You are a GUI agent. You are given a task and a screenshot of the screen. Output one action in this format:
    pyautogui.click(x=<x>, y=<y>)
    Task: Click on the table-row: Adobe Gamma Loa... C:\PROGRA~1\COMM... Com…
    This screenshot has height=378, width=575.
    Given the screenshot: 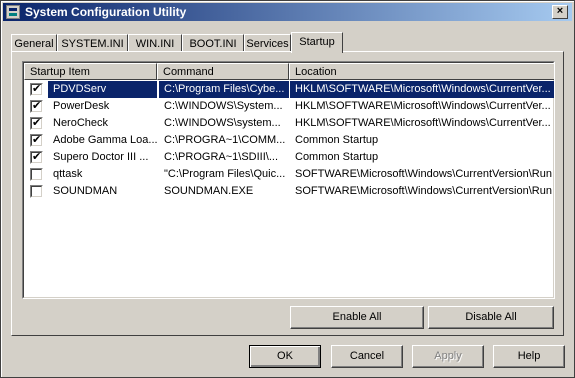 What is the action you would take?
    pyautogui.click(x=289, y=140)
    